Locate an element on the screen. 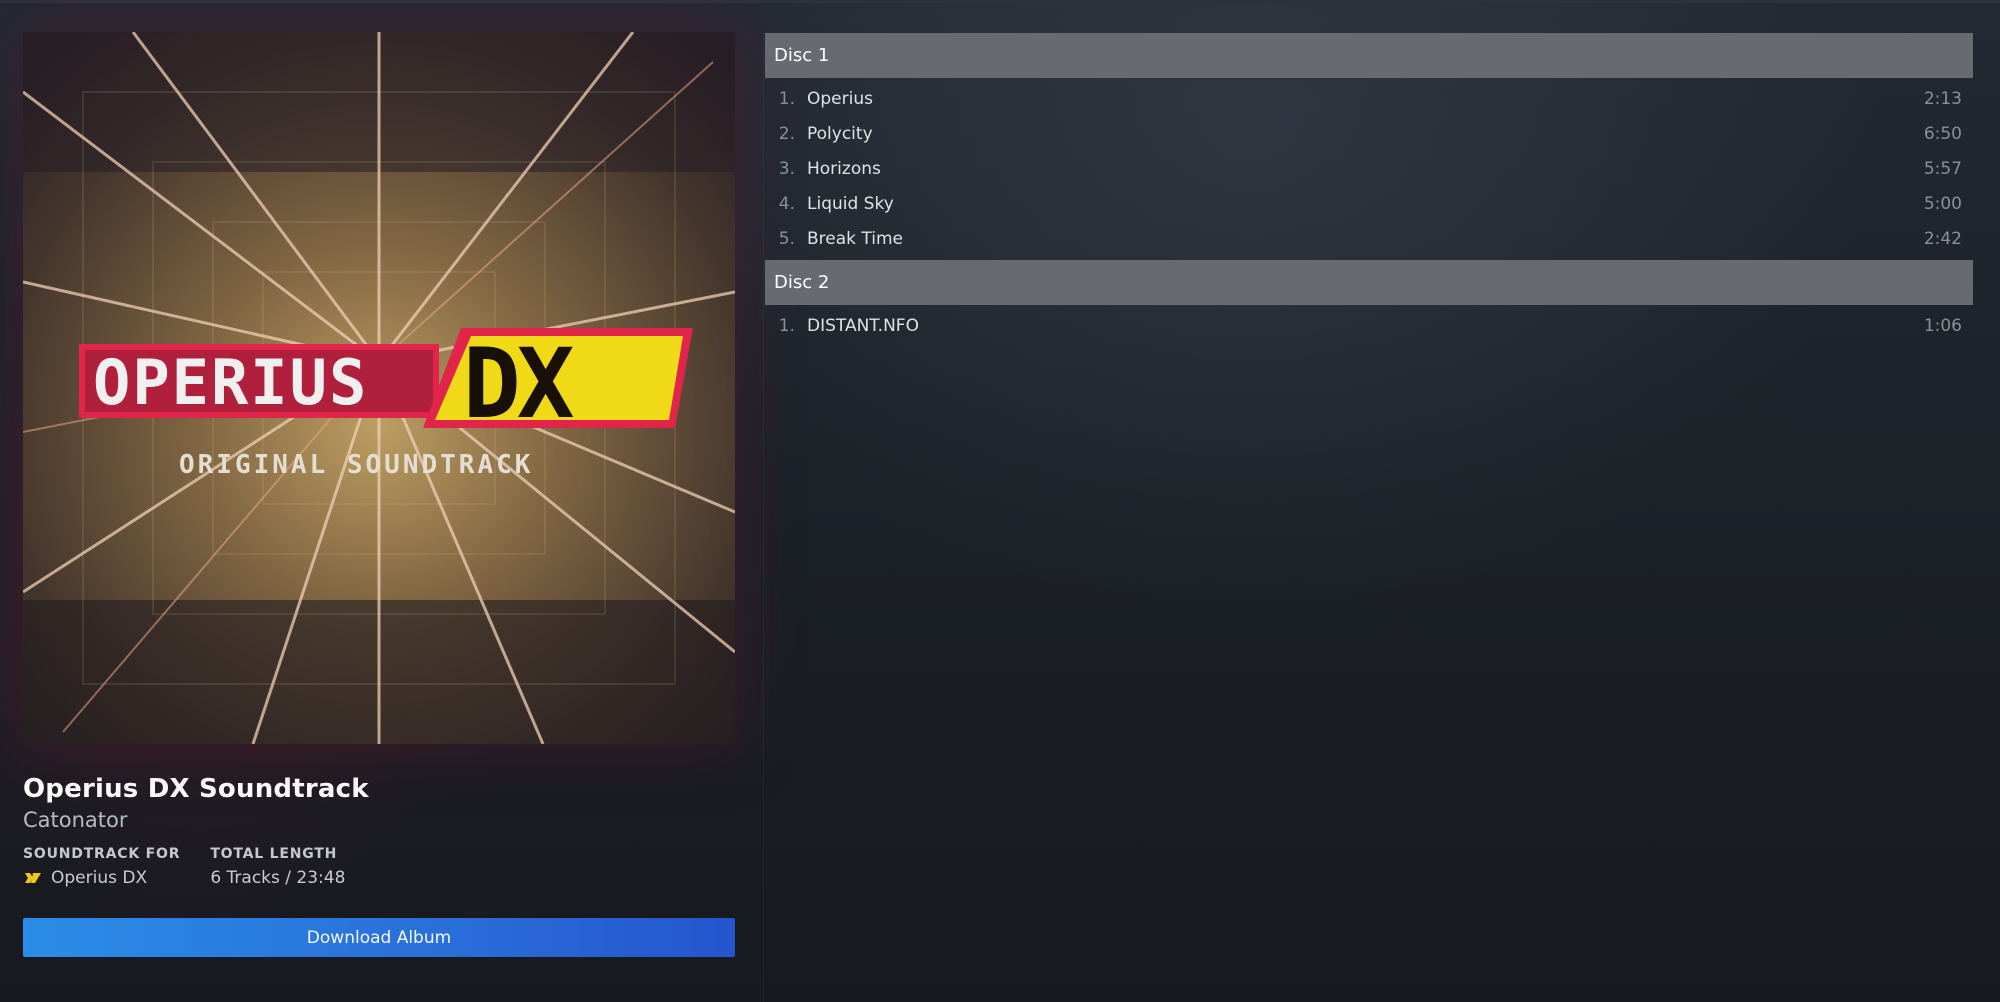 The height and width of the screenshot is (1002, 2000). track-name: Operius is located at coordinates (840, 98).